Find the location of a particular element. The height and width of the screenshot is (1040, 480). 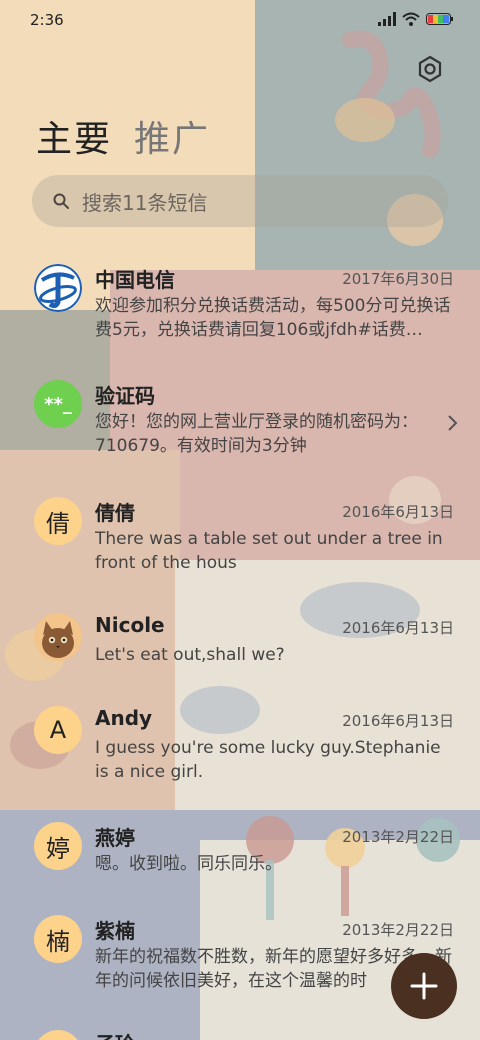

conversation-row: 婷 燕婷 2013年2月22日 嗯。收到啦。同乐同乐。 is located at coordinates (240, 854).